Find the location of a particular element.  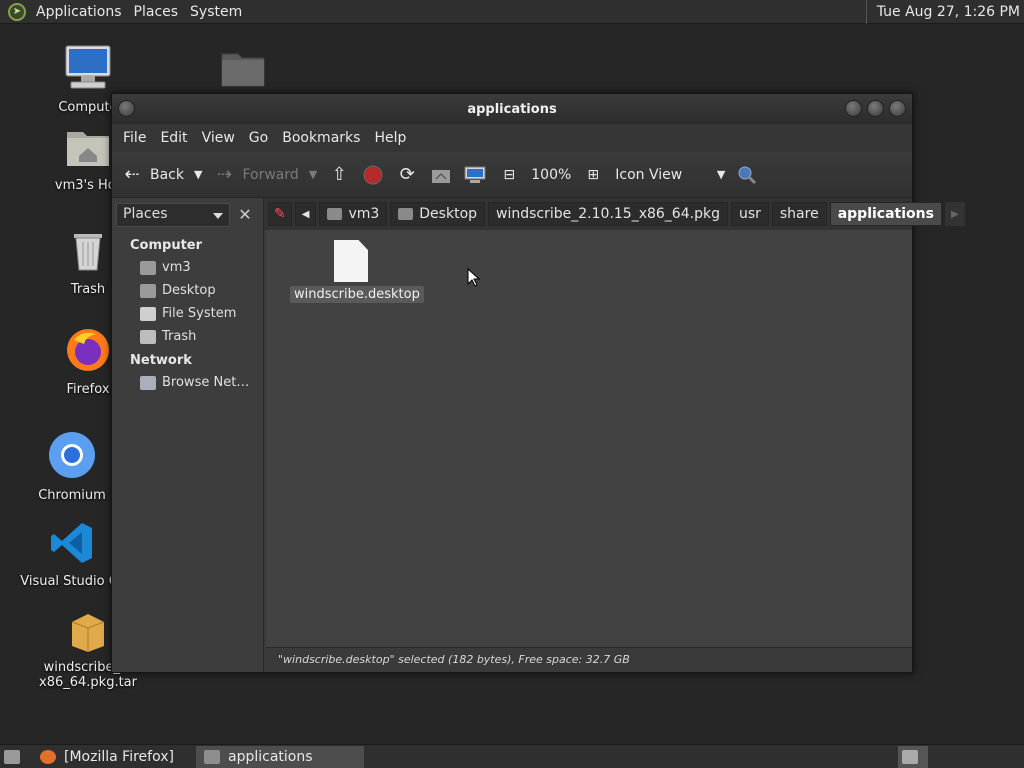

sidebar-item-file-system: File System is located at coordinates (188, 313).